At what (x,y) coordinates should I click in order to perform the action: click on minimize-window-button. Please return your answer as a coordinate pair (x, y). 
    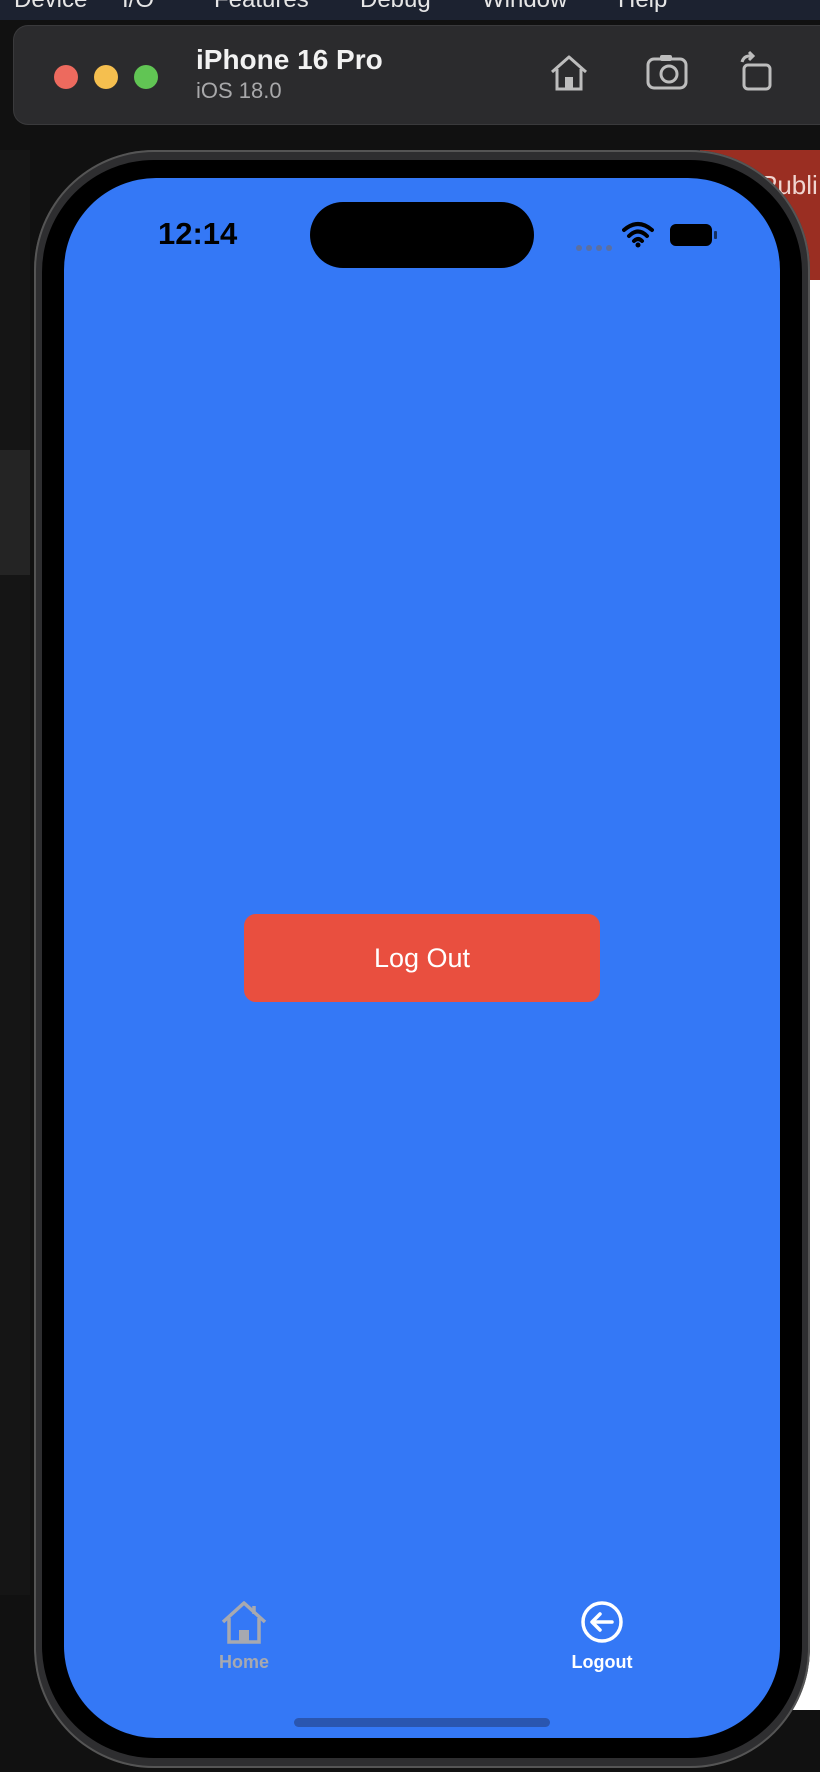
    Looking at the image, I should click on (106, 77).